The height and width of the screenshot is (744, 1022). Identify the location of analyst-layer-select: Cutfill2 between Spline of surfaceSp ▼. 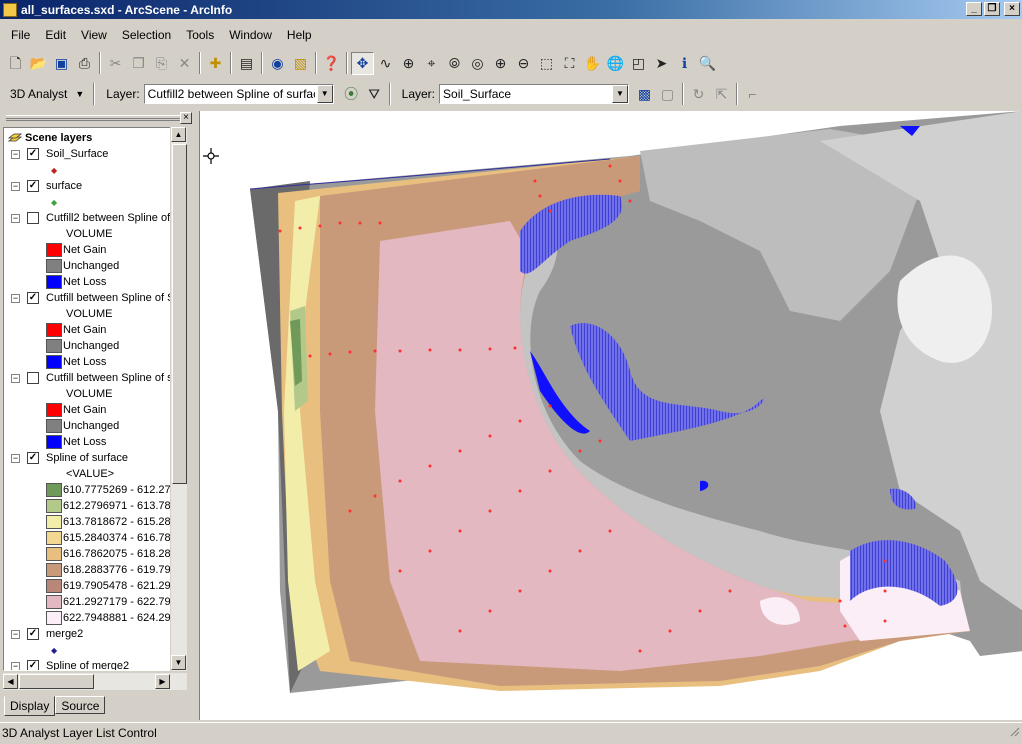
(238, 94).